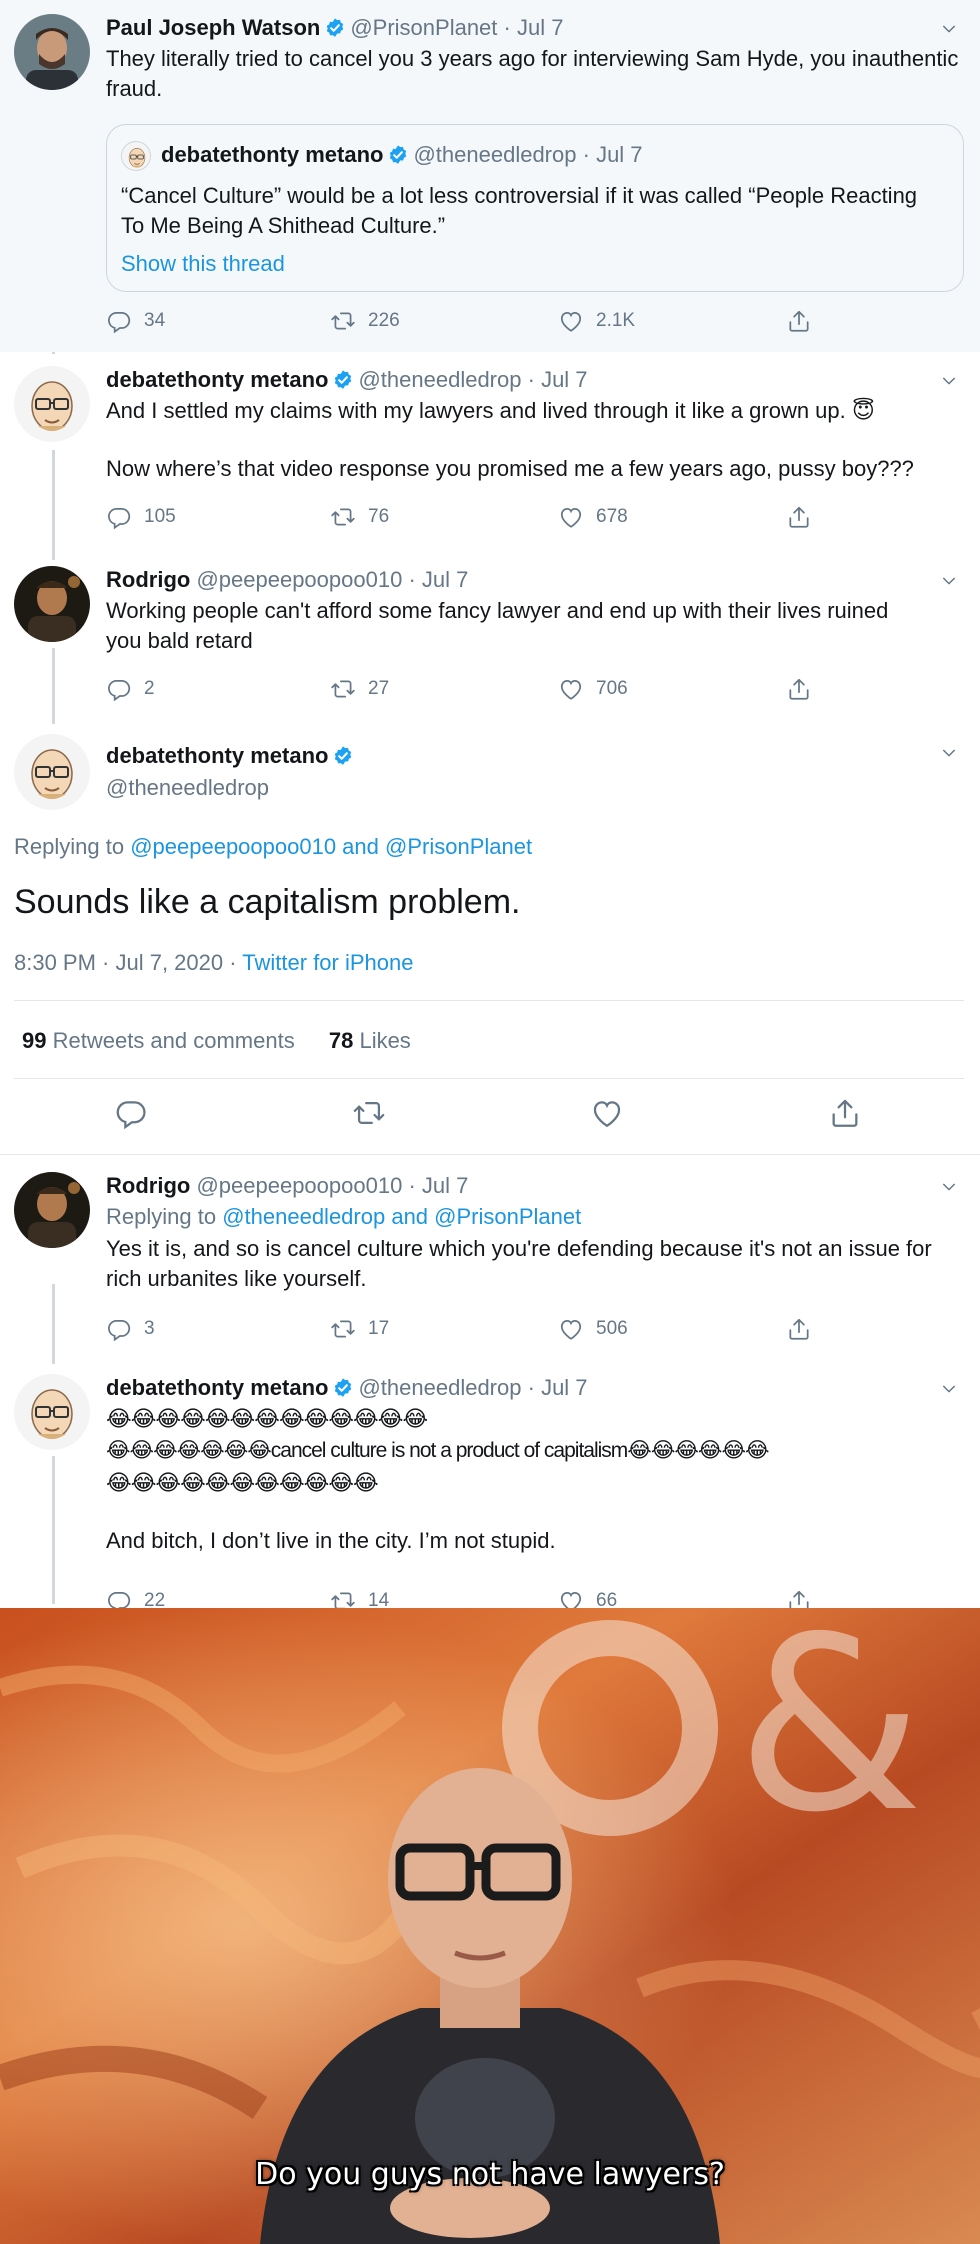 This screenshot has height=2244, width=980. I want to click on tweet-timestamp: 8:30 PM · Jul 7, 2020, so click(118, 962).